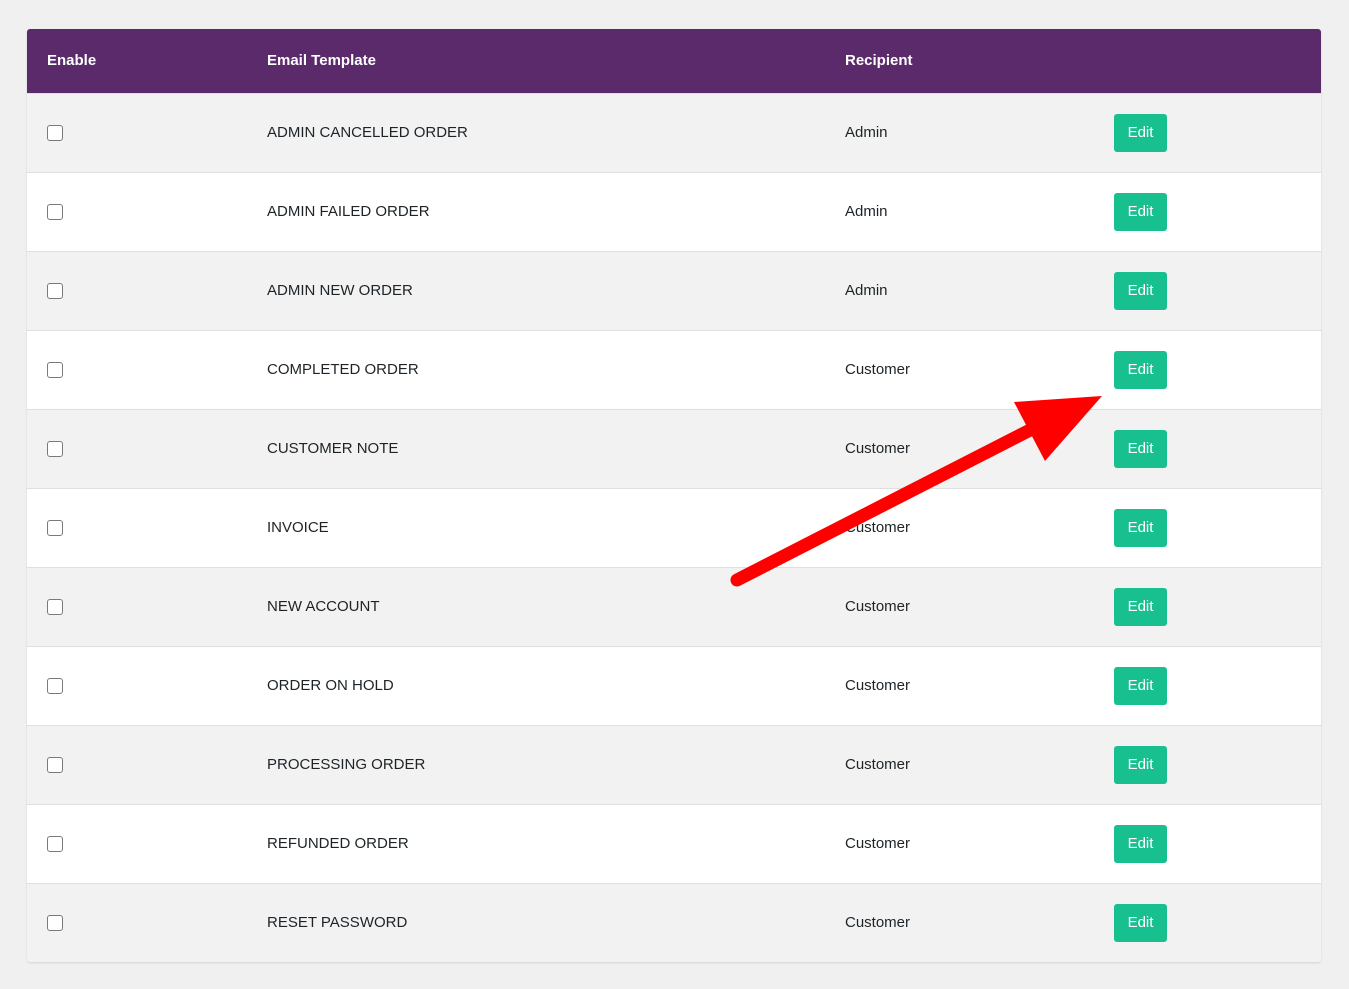  I want to click on template-name: NEW ACCOUNT, so click(323, 606).